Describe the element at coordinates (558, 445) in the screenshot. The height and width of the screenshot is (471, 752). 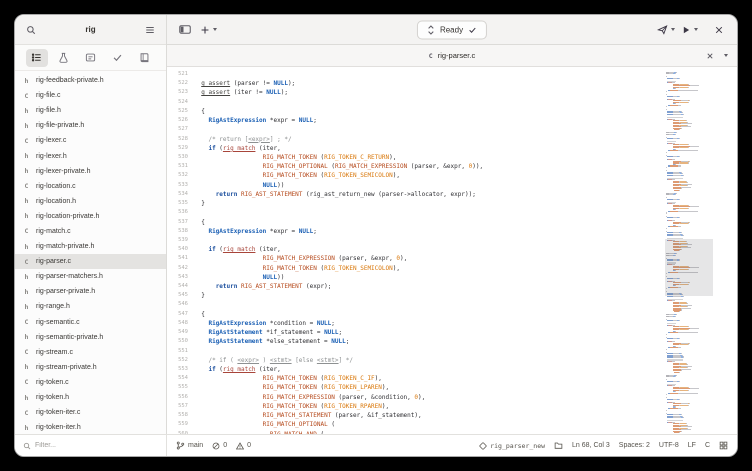
I see `folder-icon` at that location.